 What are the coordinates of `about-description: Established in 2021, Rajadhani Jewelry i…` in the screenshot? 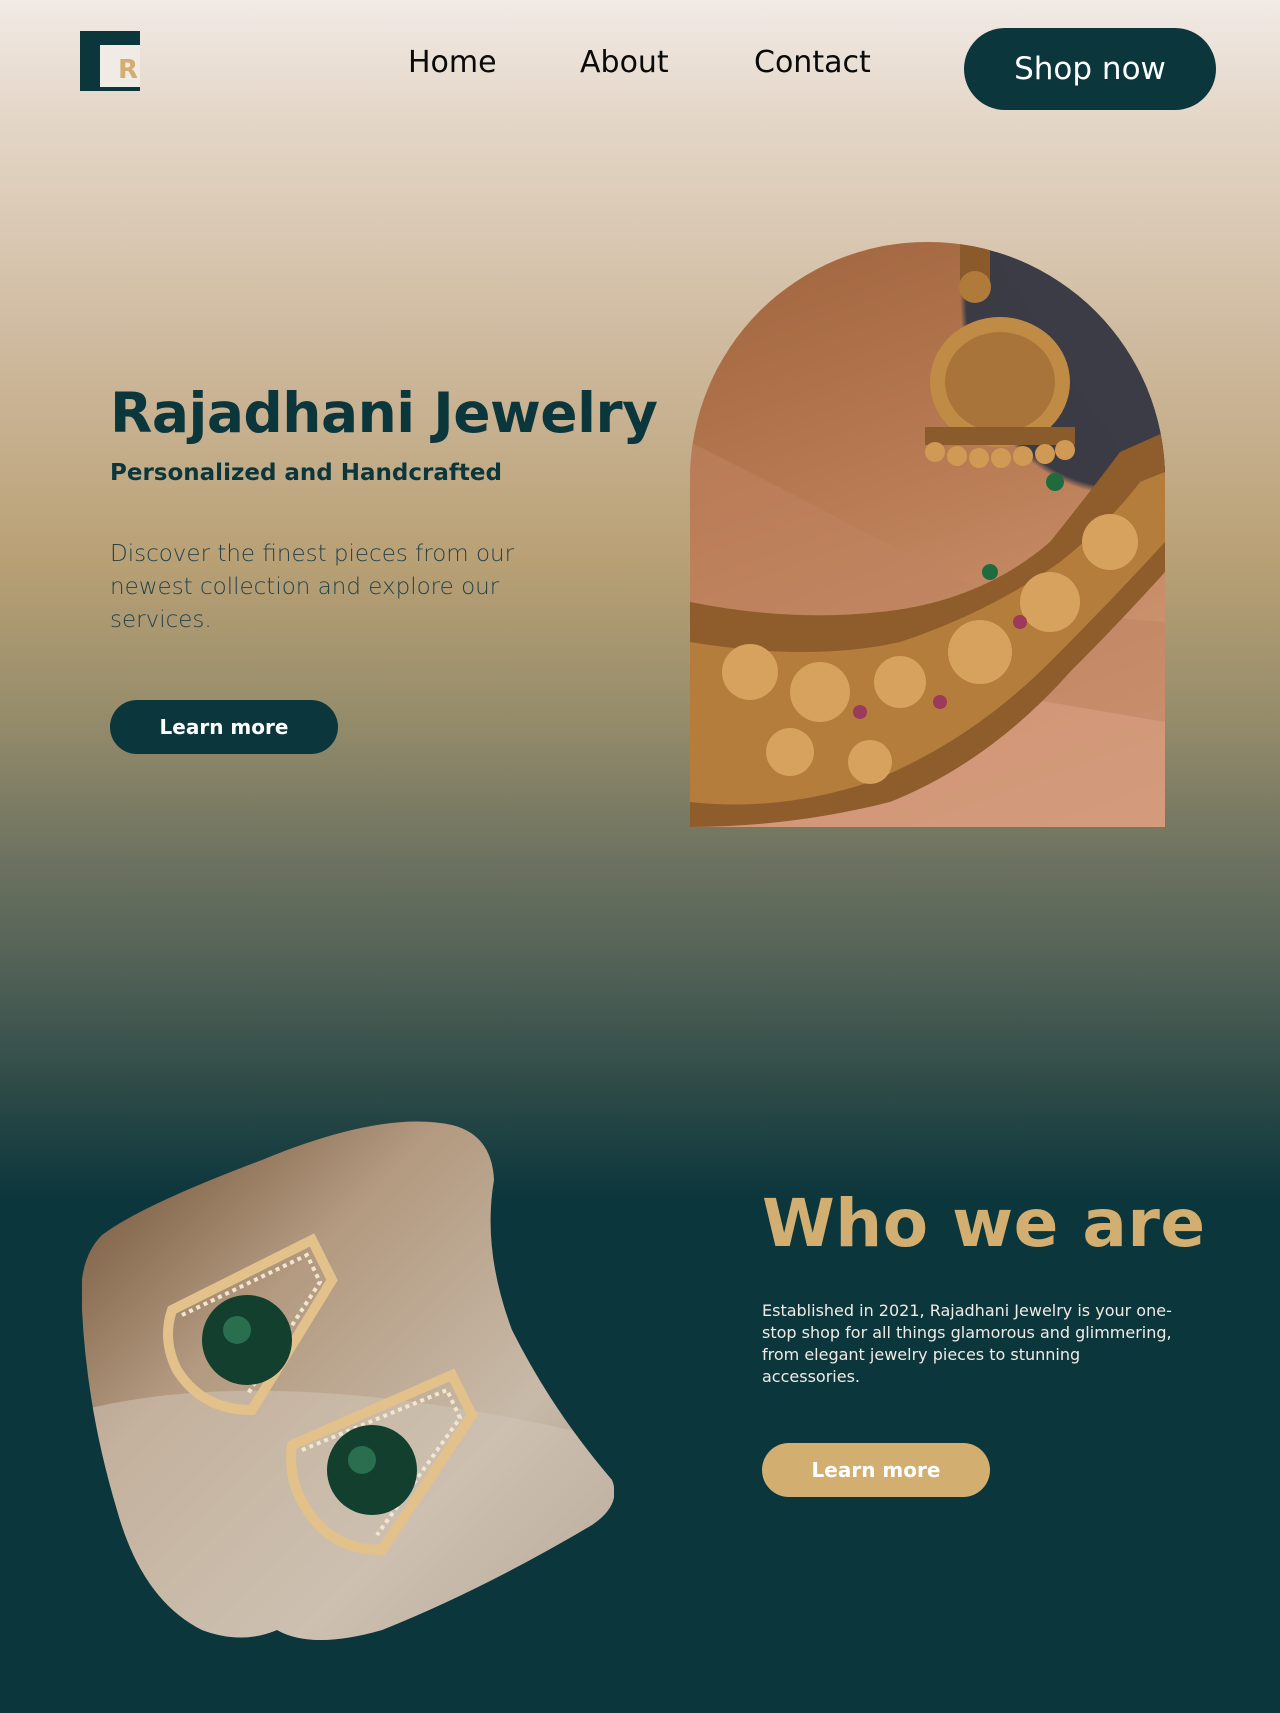 It's located at (967, 1343).